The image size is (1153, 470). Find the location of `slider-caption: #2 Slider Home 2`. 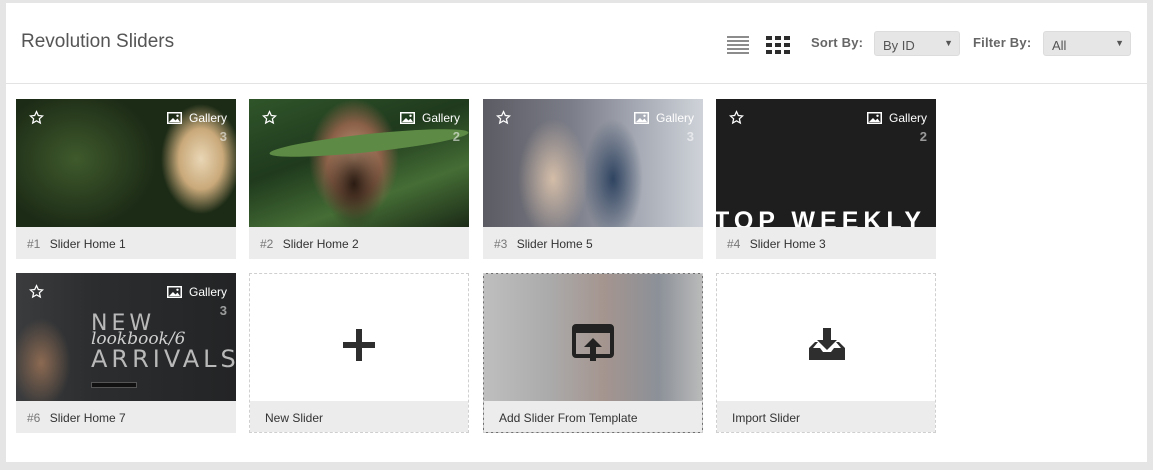

slider-caption: #2 Slider Home 2 is located at coordinates (359, 243).